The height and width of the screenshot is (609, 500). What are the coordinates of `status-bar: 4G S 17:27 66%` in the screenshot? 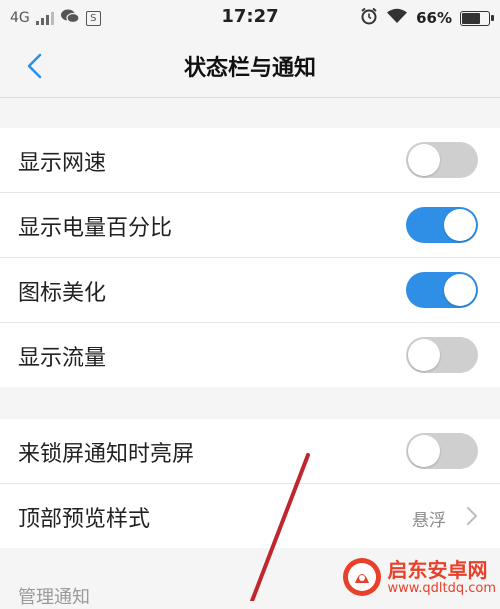 It's located at (250, 18).